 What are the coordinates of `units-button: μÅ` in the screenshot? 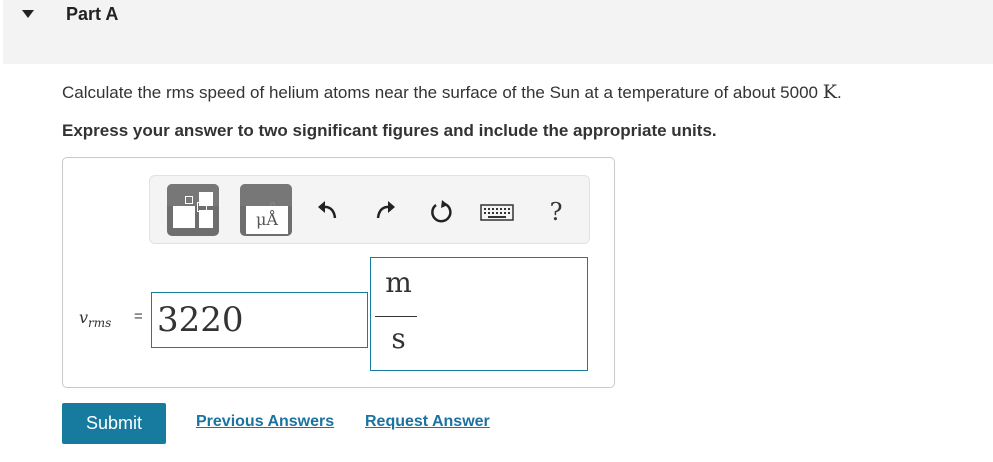 It's located at (266, 210).